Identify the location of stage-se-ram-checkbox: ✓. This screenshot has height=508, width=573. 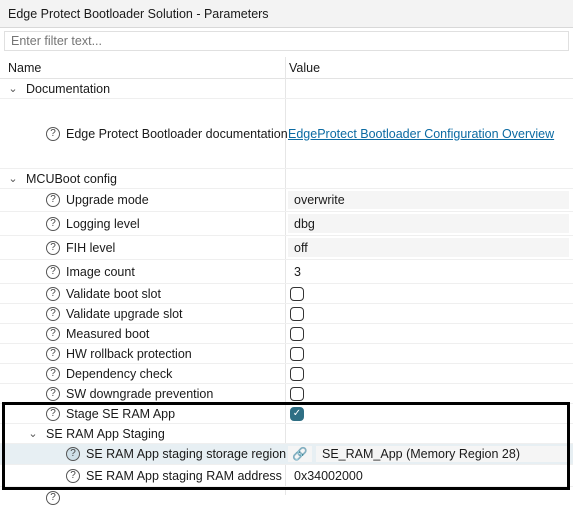
(297, 413).